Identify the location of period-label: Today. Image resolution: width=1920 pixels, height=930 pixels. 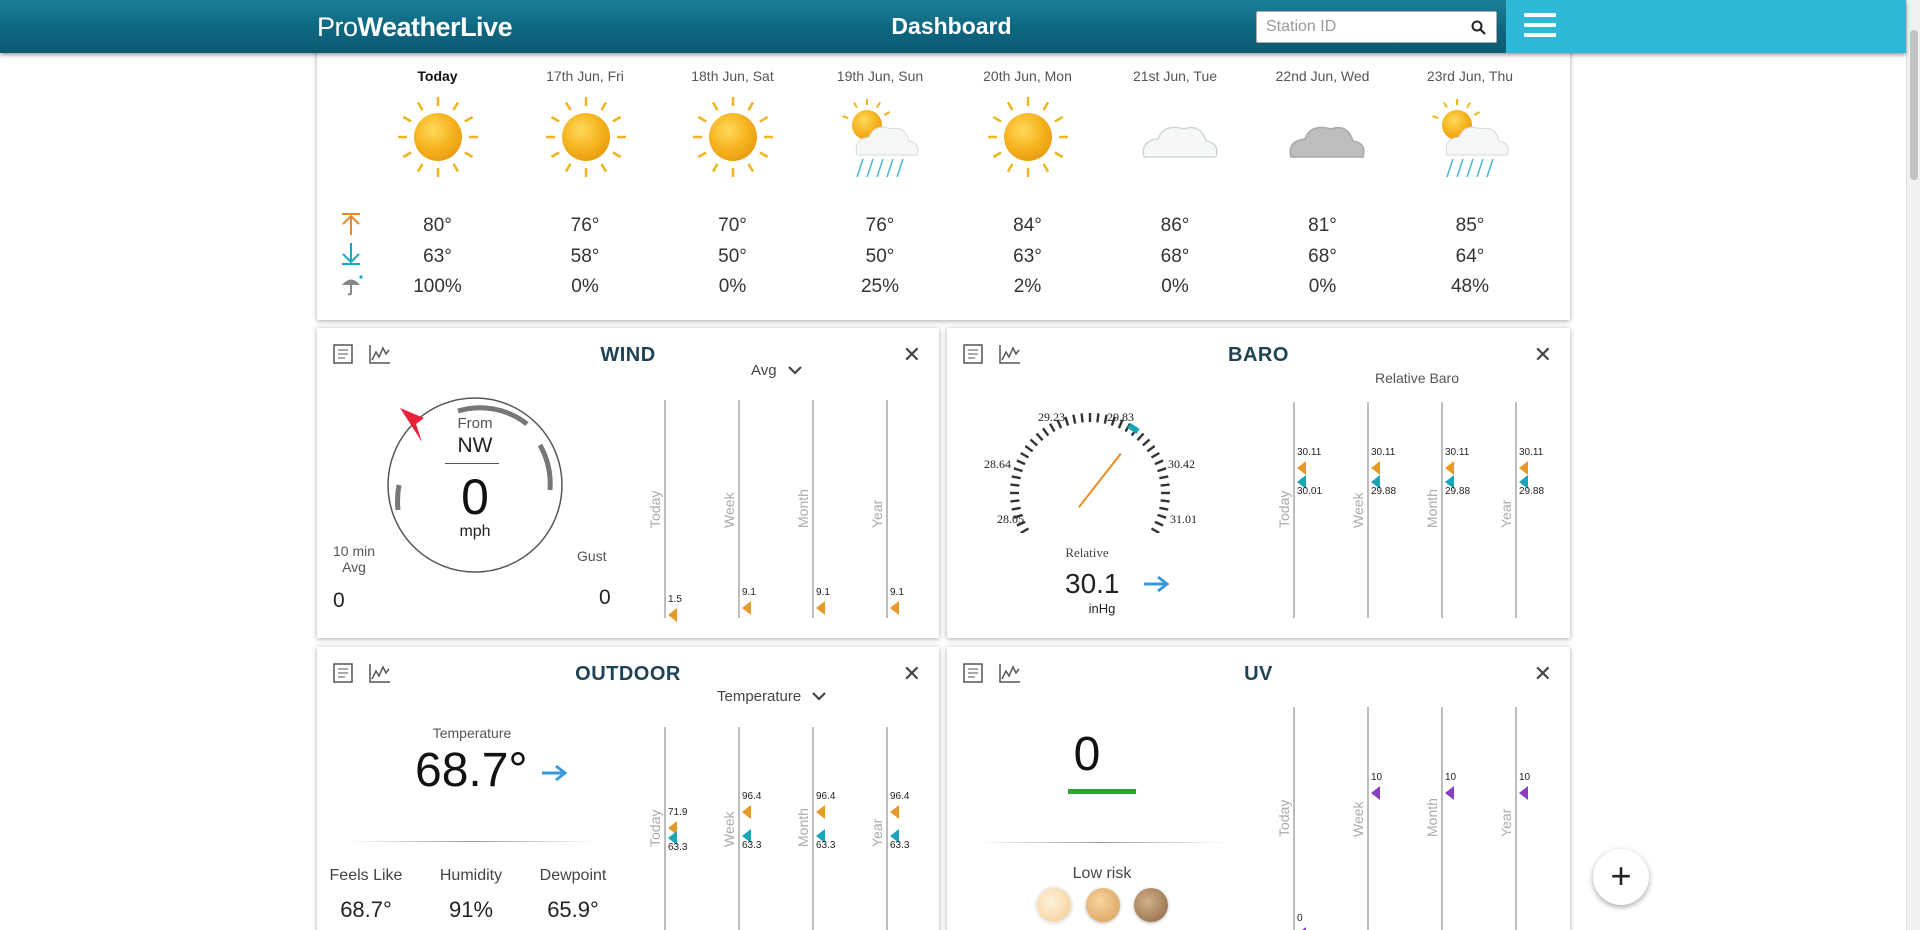
(1284, 818).